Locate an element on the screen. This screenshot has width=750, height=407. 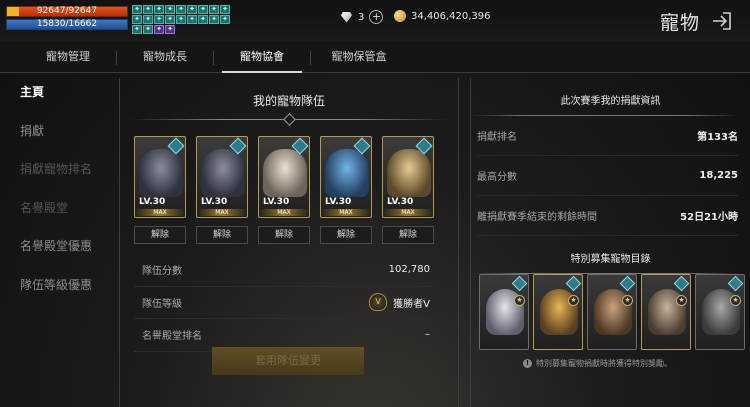
team-level-label: 隊伍等級 is located at coordinates (162, 304).